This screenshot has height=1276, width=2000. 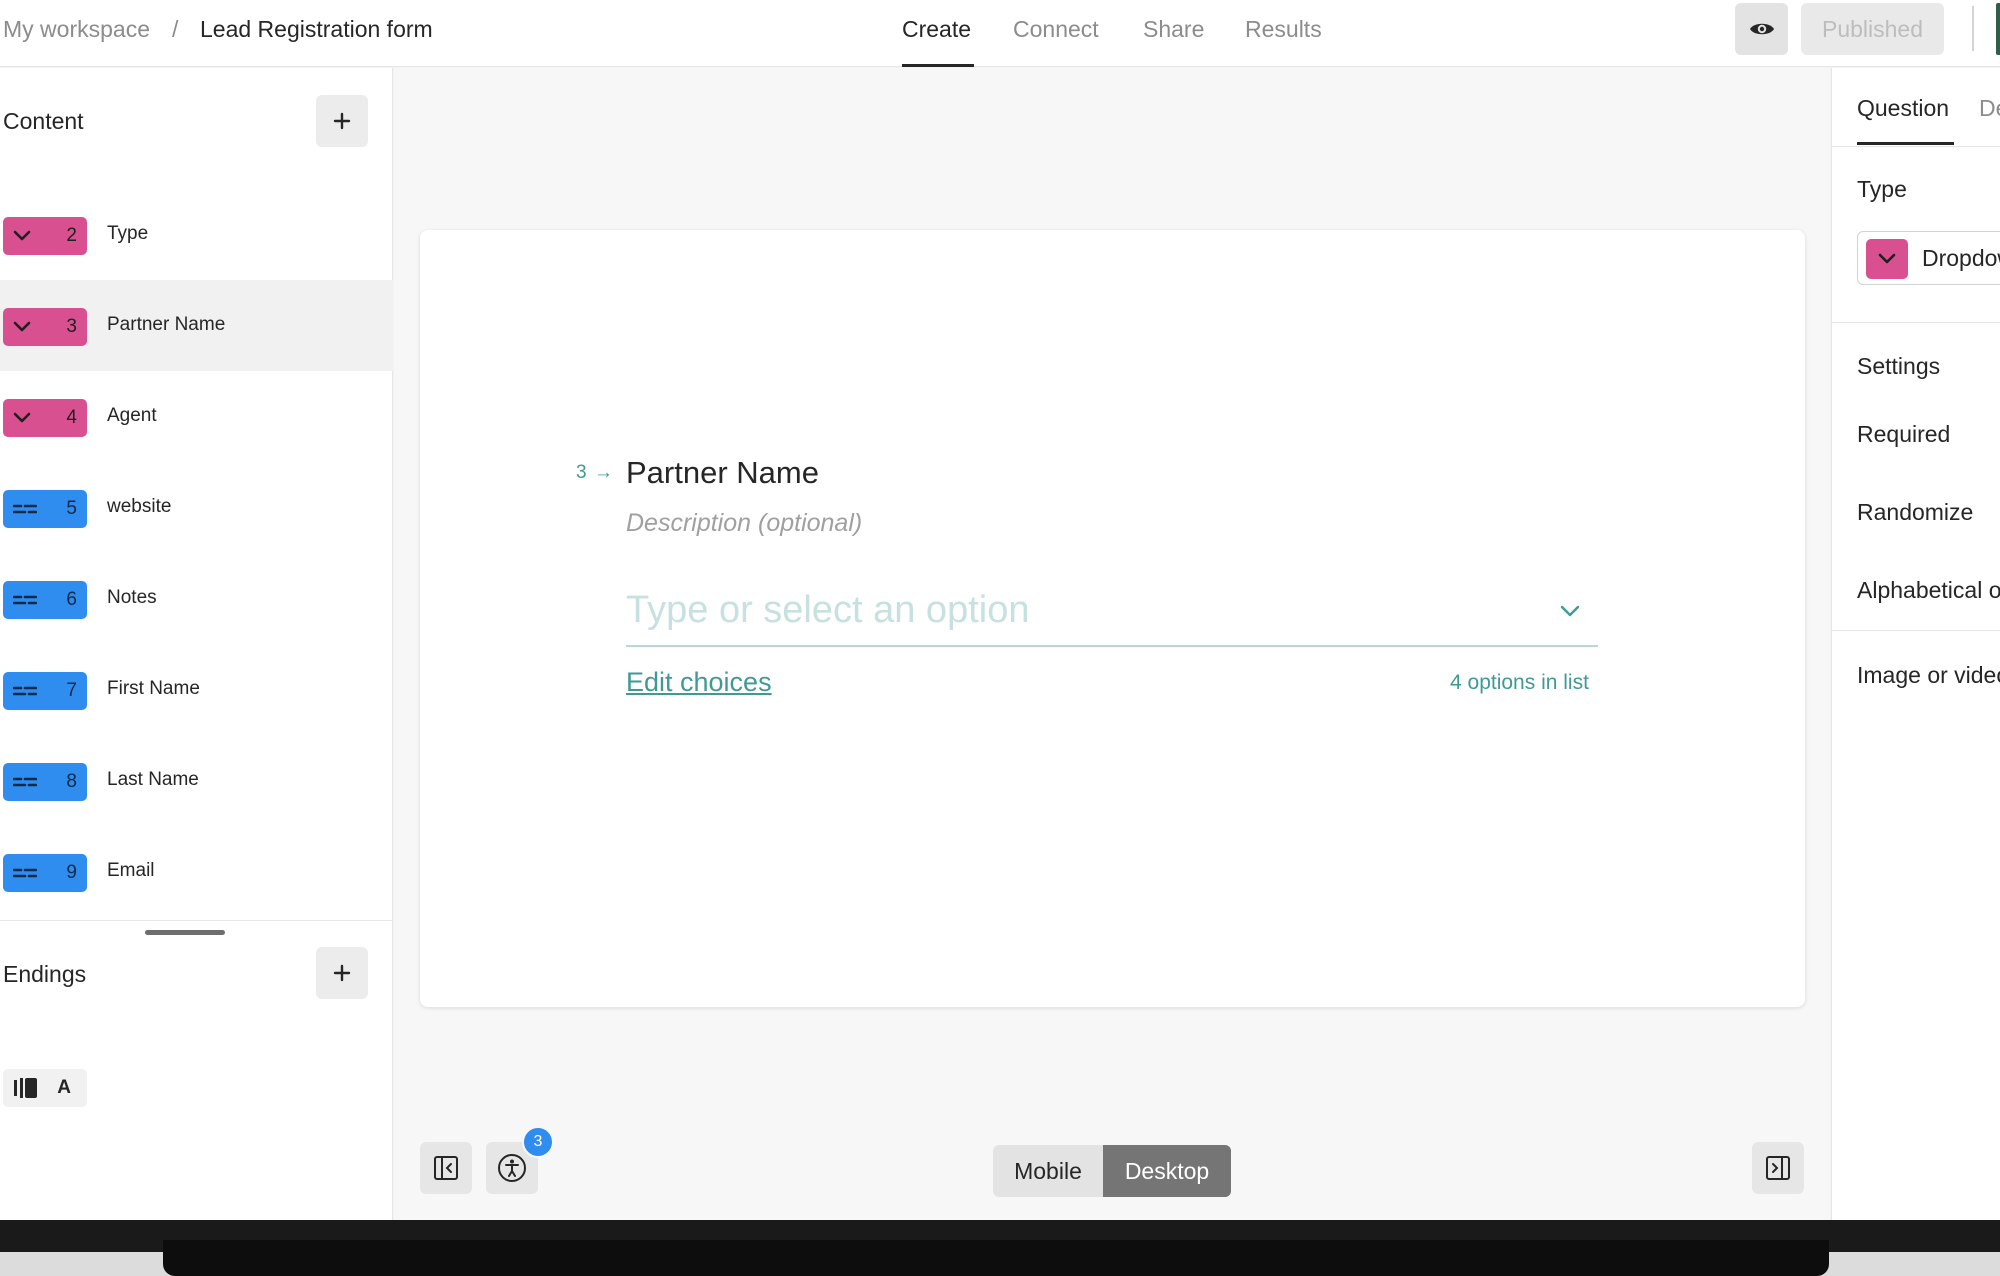 I want to click on tab-create: Create, so click(x=936, y=29).